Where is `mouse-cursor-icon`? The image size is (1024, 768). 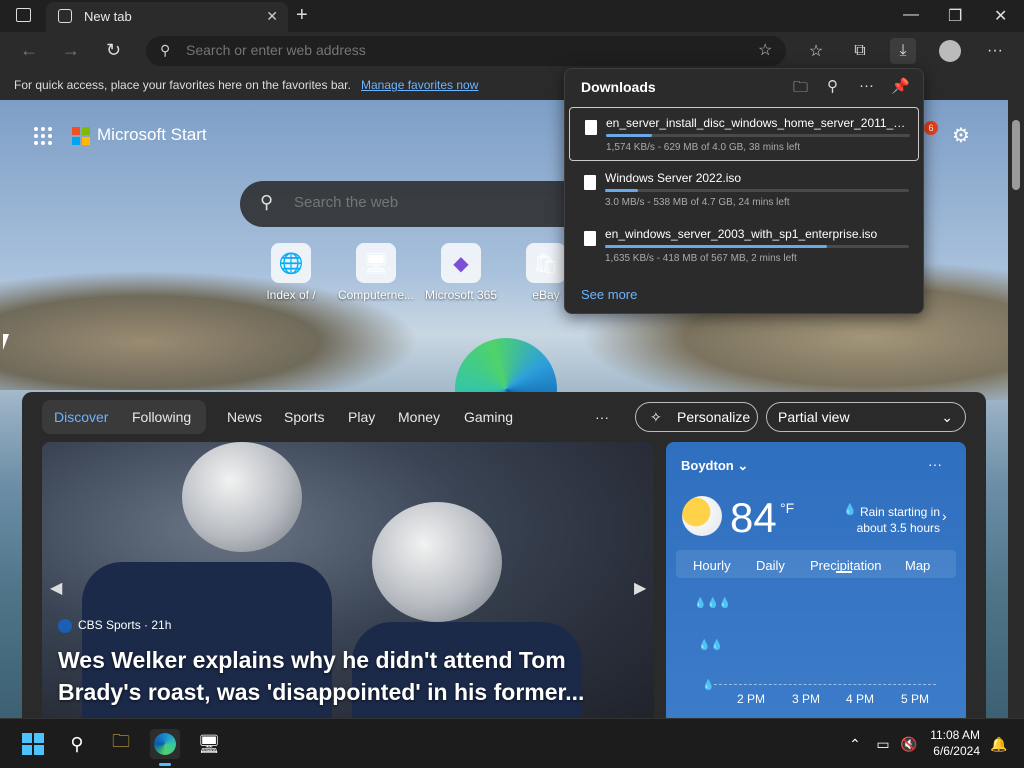 mouse-cursor-icon is located at coordinates (6, 342).